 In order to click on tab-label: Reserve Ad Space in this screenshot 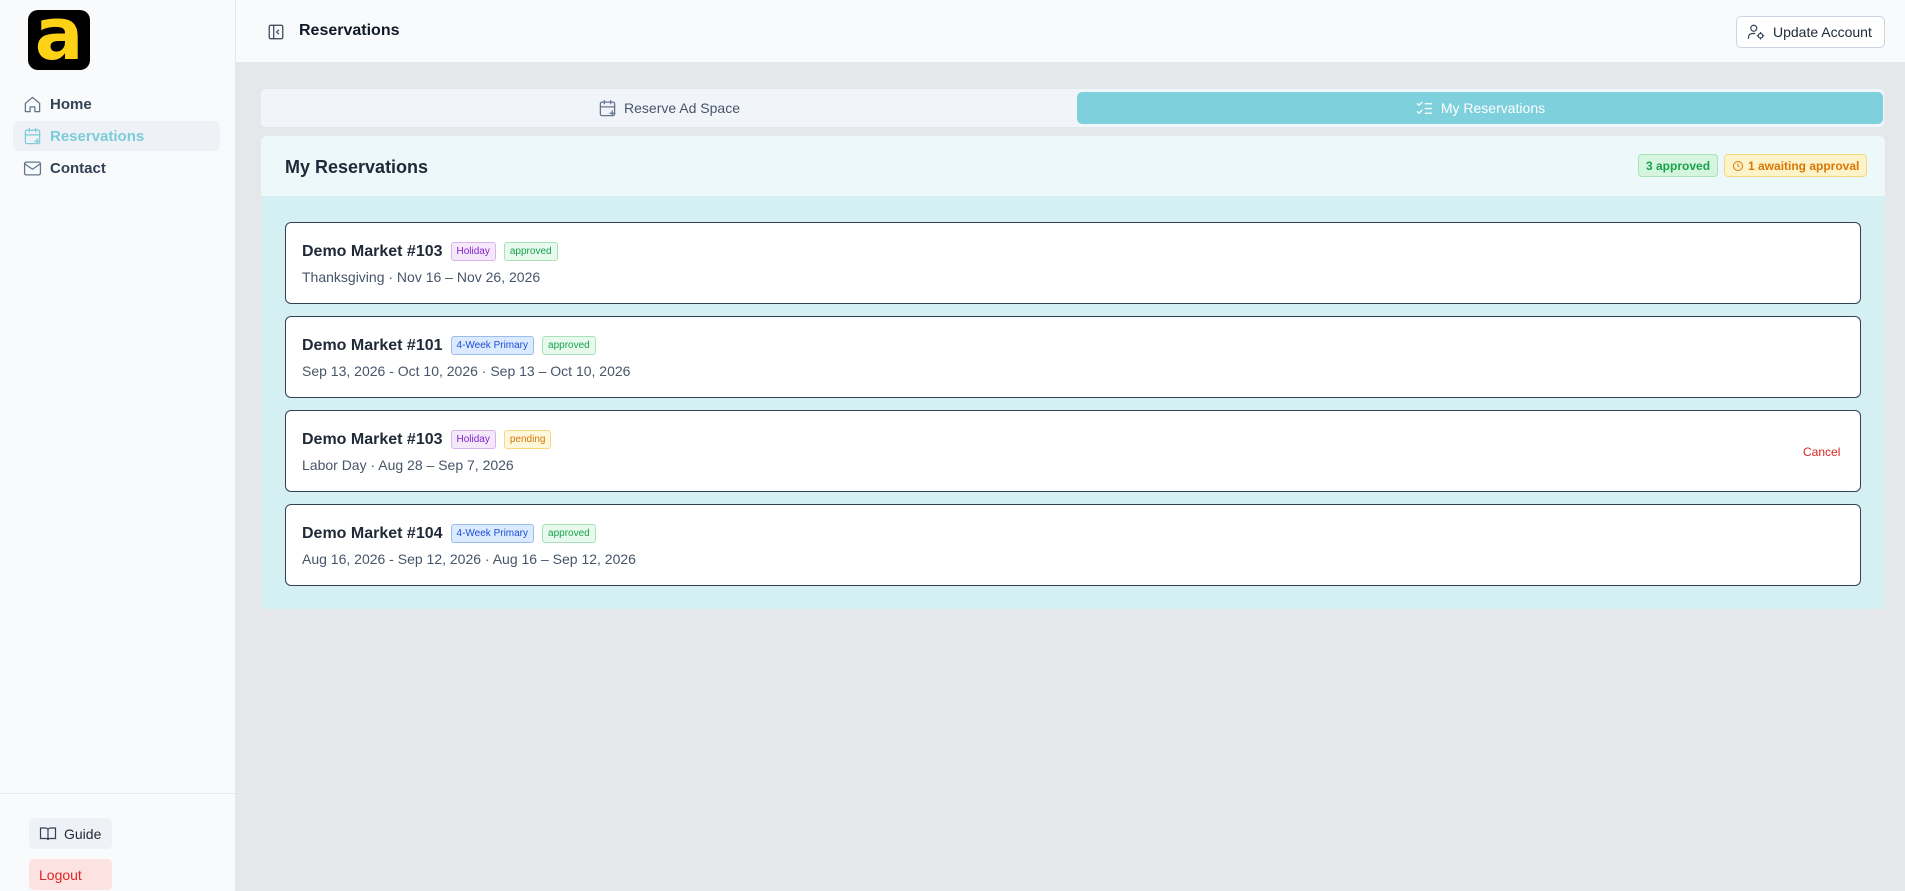, I will do `click(682, 108)`.